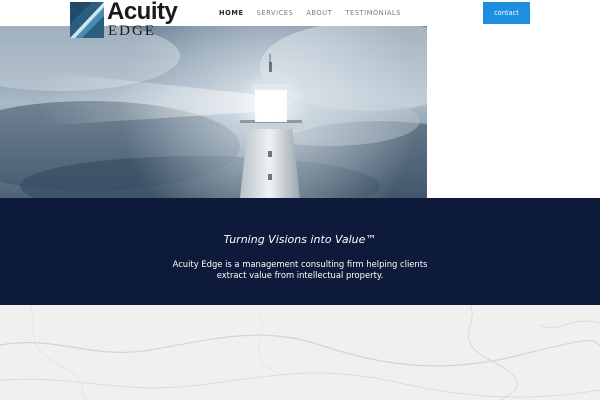  I want to click on nav-about: ABOUT, so click(319, 13).